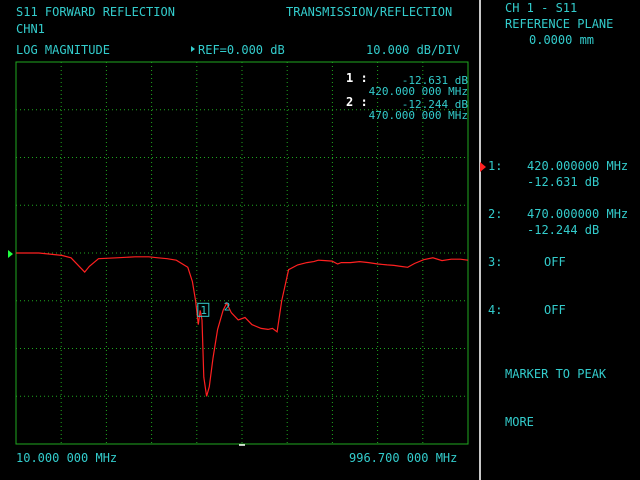 The width and height of the screenshot is (640, 480). What do you see at coordinates (227, 306) in the screenshot?
I see `trace-marker-2-label: 2` at bounding box center [227, 306].